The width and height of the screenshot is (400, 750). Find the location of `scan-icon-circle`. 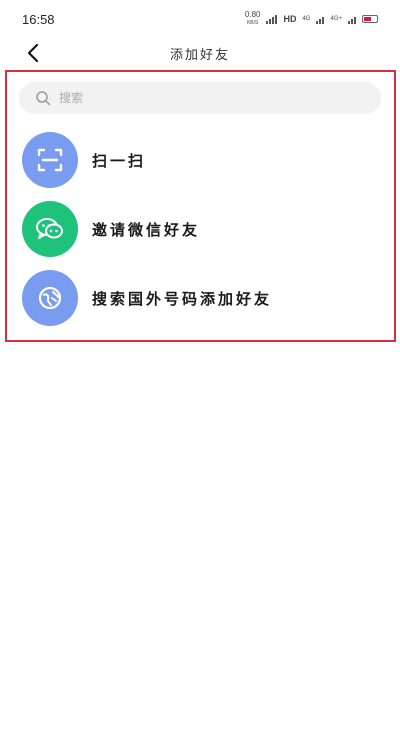

scan-icon-circle is located at coordinates (50, 160).